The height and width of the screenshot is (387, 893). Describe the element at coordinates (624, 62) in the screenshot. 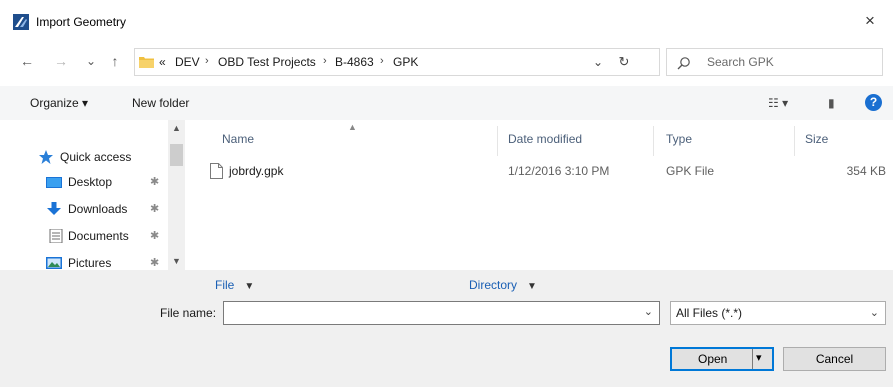

I see `refresh-icon: ↻` at that location.